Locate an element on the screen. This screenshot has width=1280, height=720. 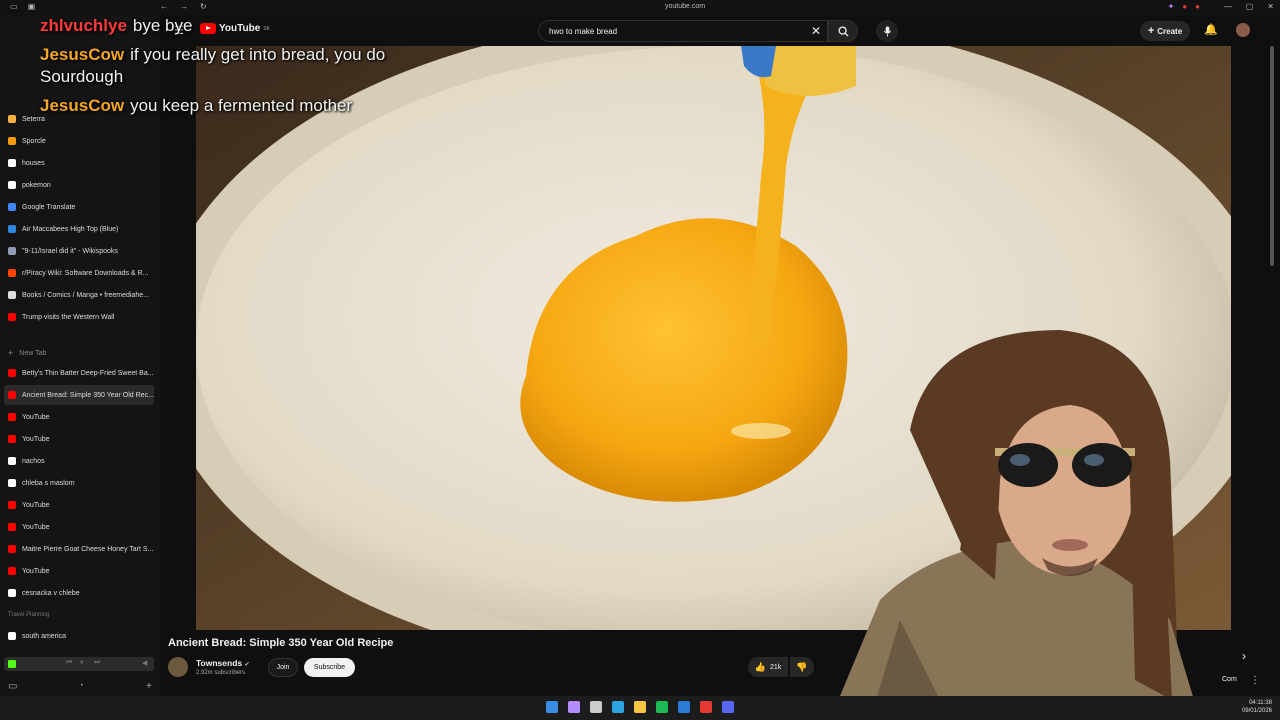
tab-label: south america is located at coordinates (44, 636).